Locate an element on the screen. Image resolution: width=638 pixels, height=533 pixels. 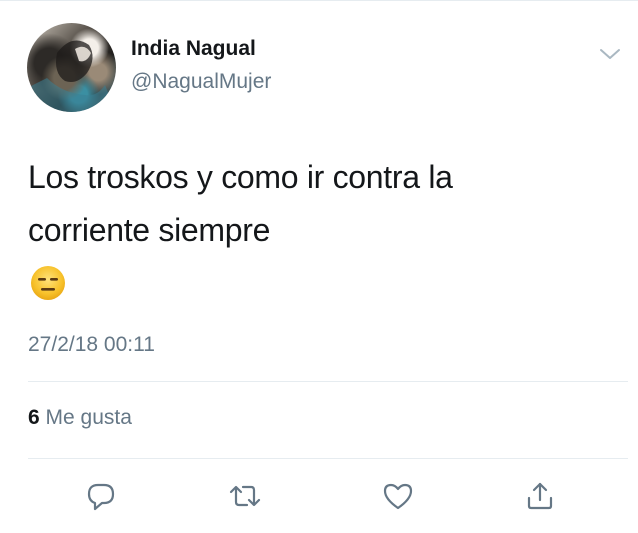
tweet-menu-button is located at coordinates (610, 54).